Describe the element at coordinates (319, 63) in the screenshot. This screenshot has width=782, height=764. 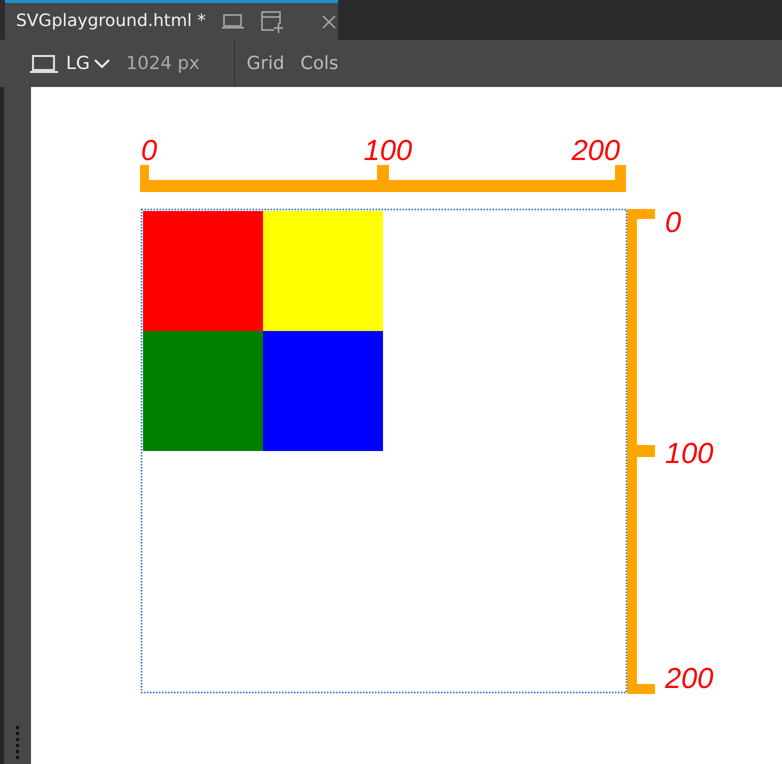
I see `toolbar-button: Cols` at that location.